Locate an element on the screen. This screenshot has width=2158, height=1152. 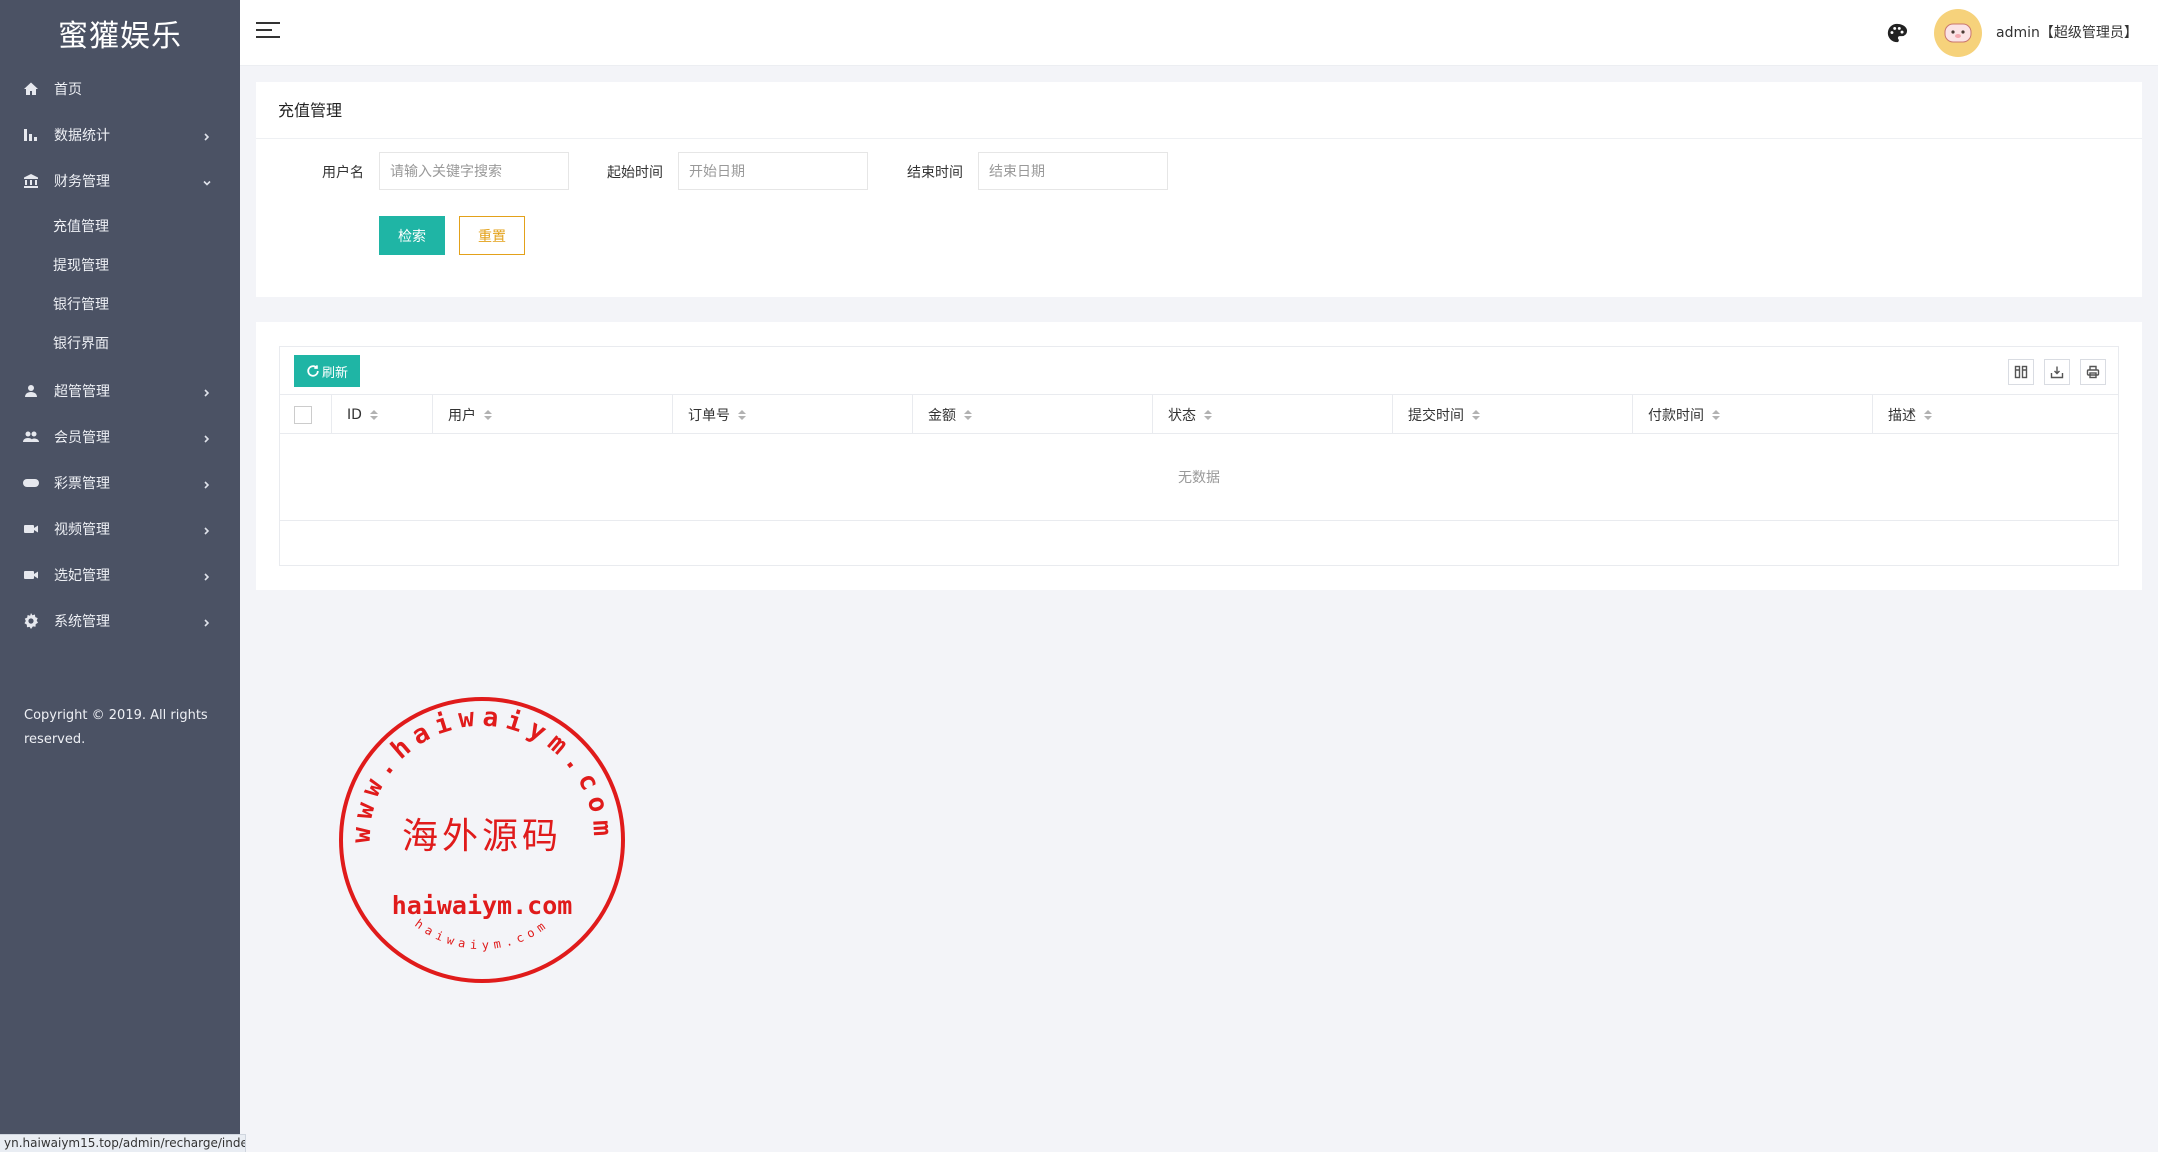
username-label: 用户名 is located at coordinates (343, 173).